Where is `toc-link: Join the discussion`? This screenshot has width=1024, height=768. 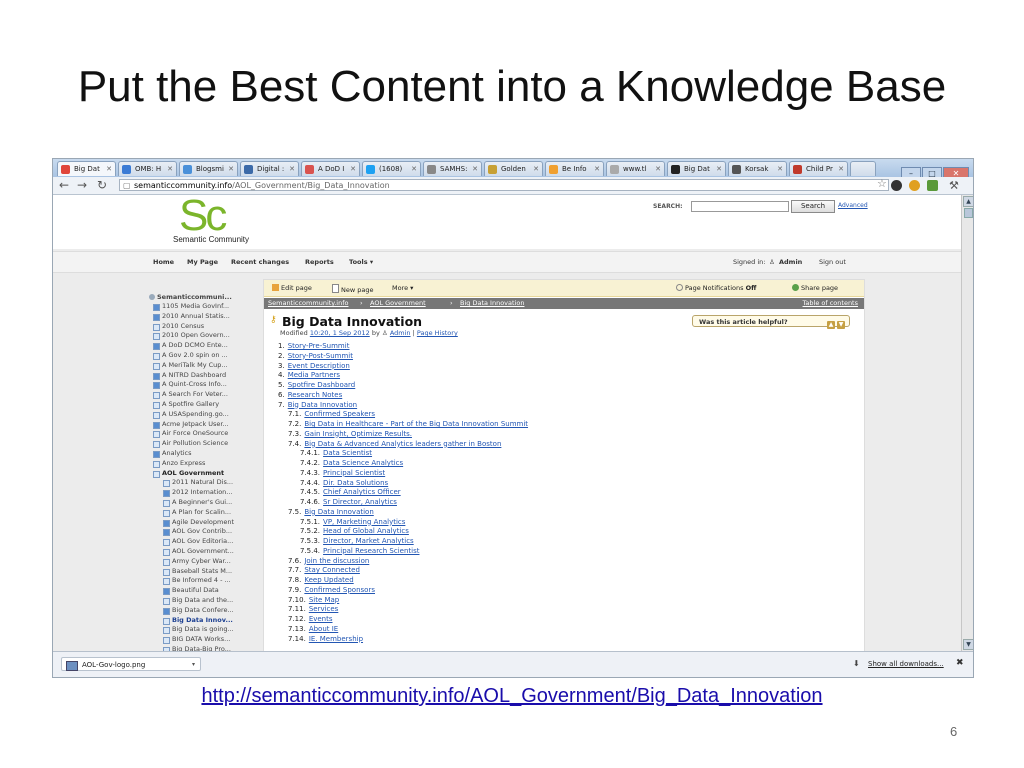 toc-link: Join the discussion is located at coordinates (336, 561).